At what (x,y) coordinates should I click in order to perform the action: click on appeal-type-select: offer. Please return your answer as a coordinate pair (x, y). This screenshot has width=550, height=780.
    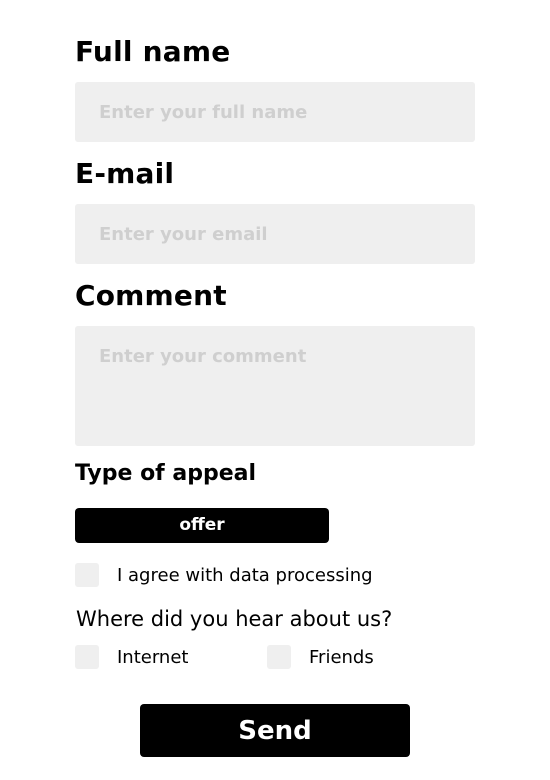
    Looking at the image, I should click on (202, 525).